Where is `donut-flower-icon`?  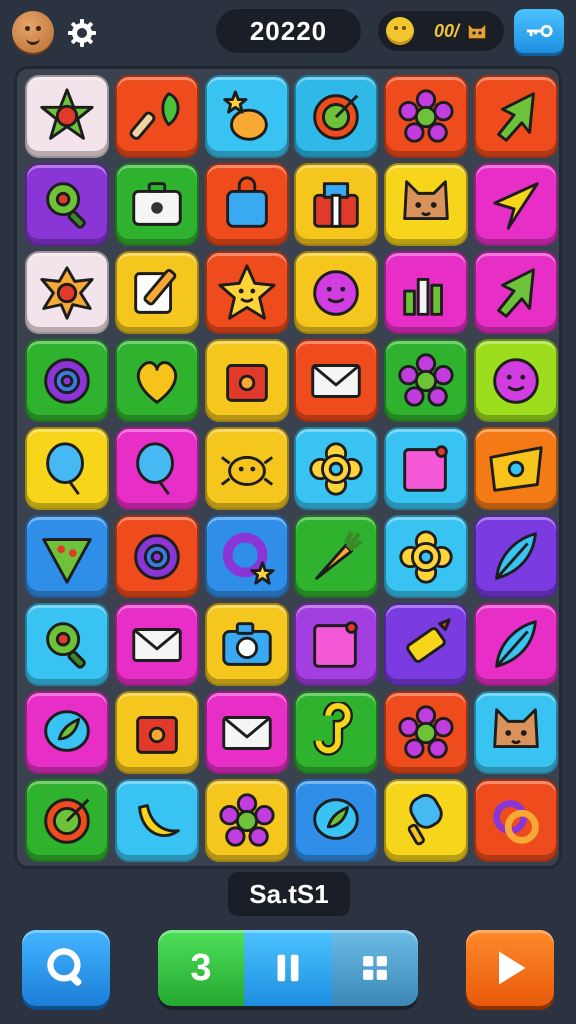
donut-flower-icon is located at coordinates (336, 468).